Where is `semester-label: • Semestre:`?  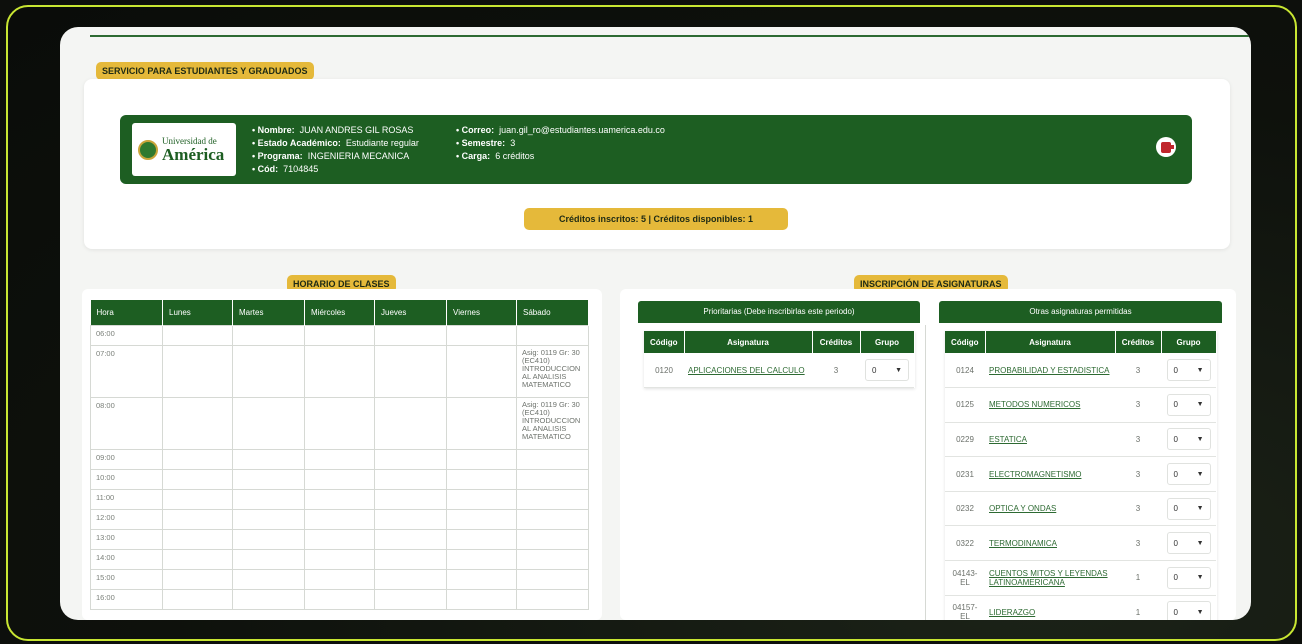
semester-label: • Semestre: is located at coordinates (481, 143).